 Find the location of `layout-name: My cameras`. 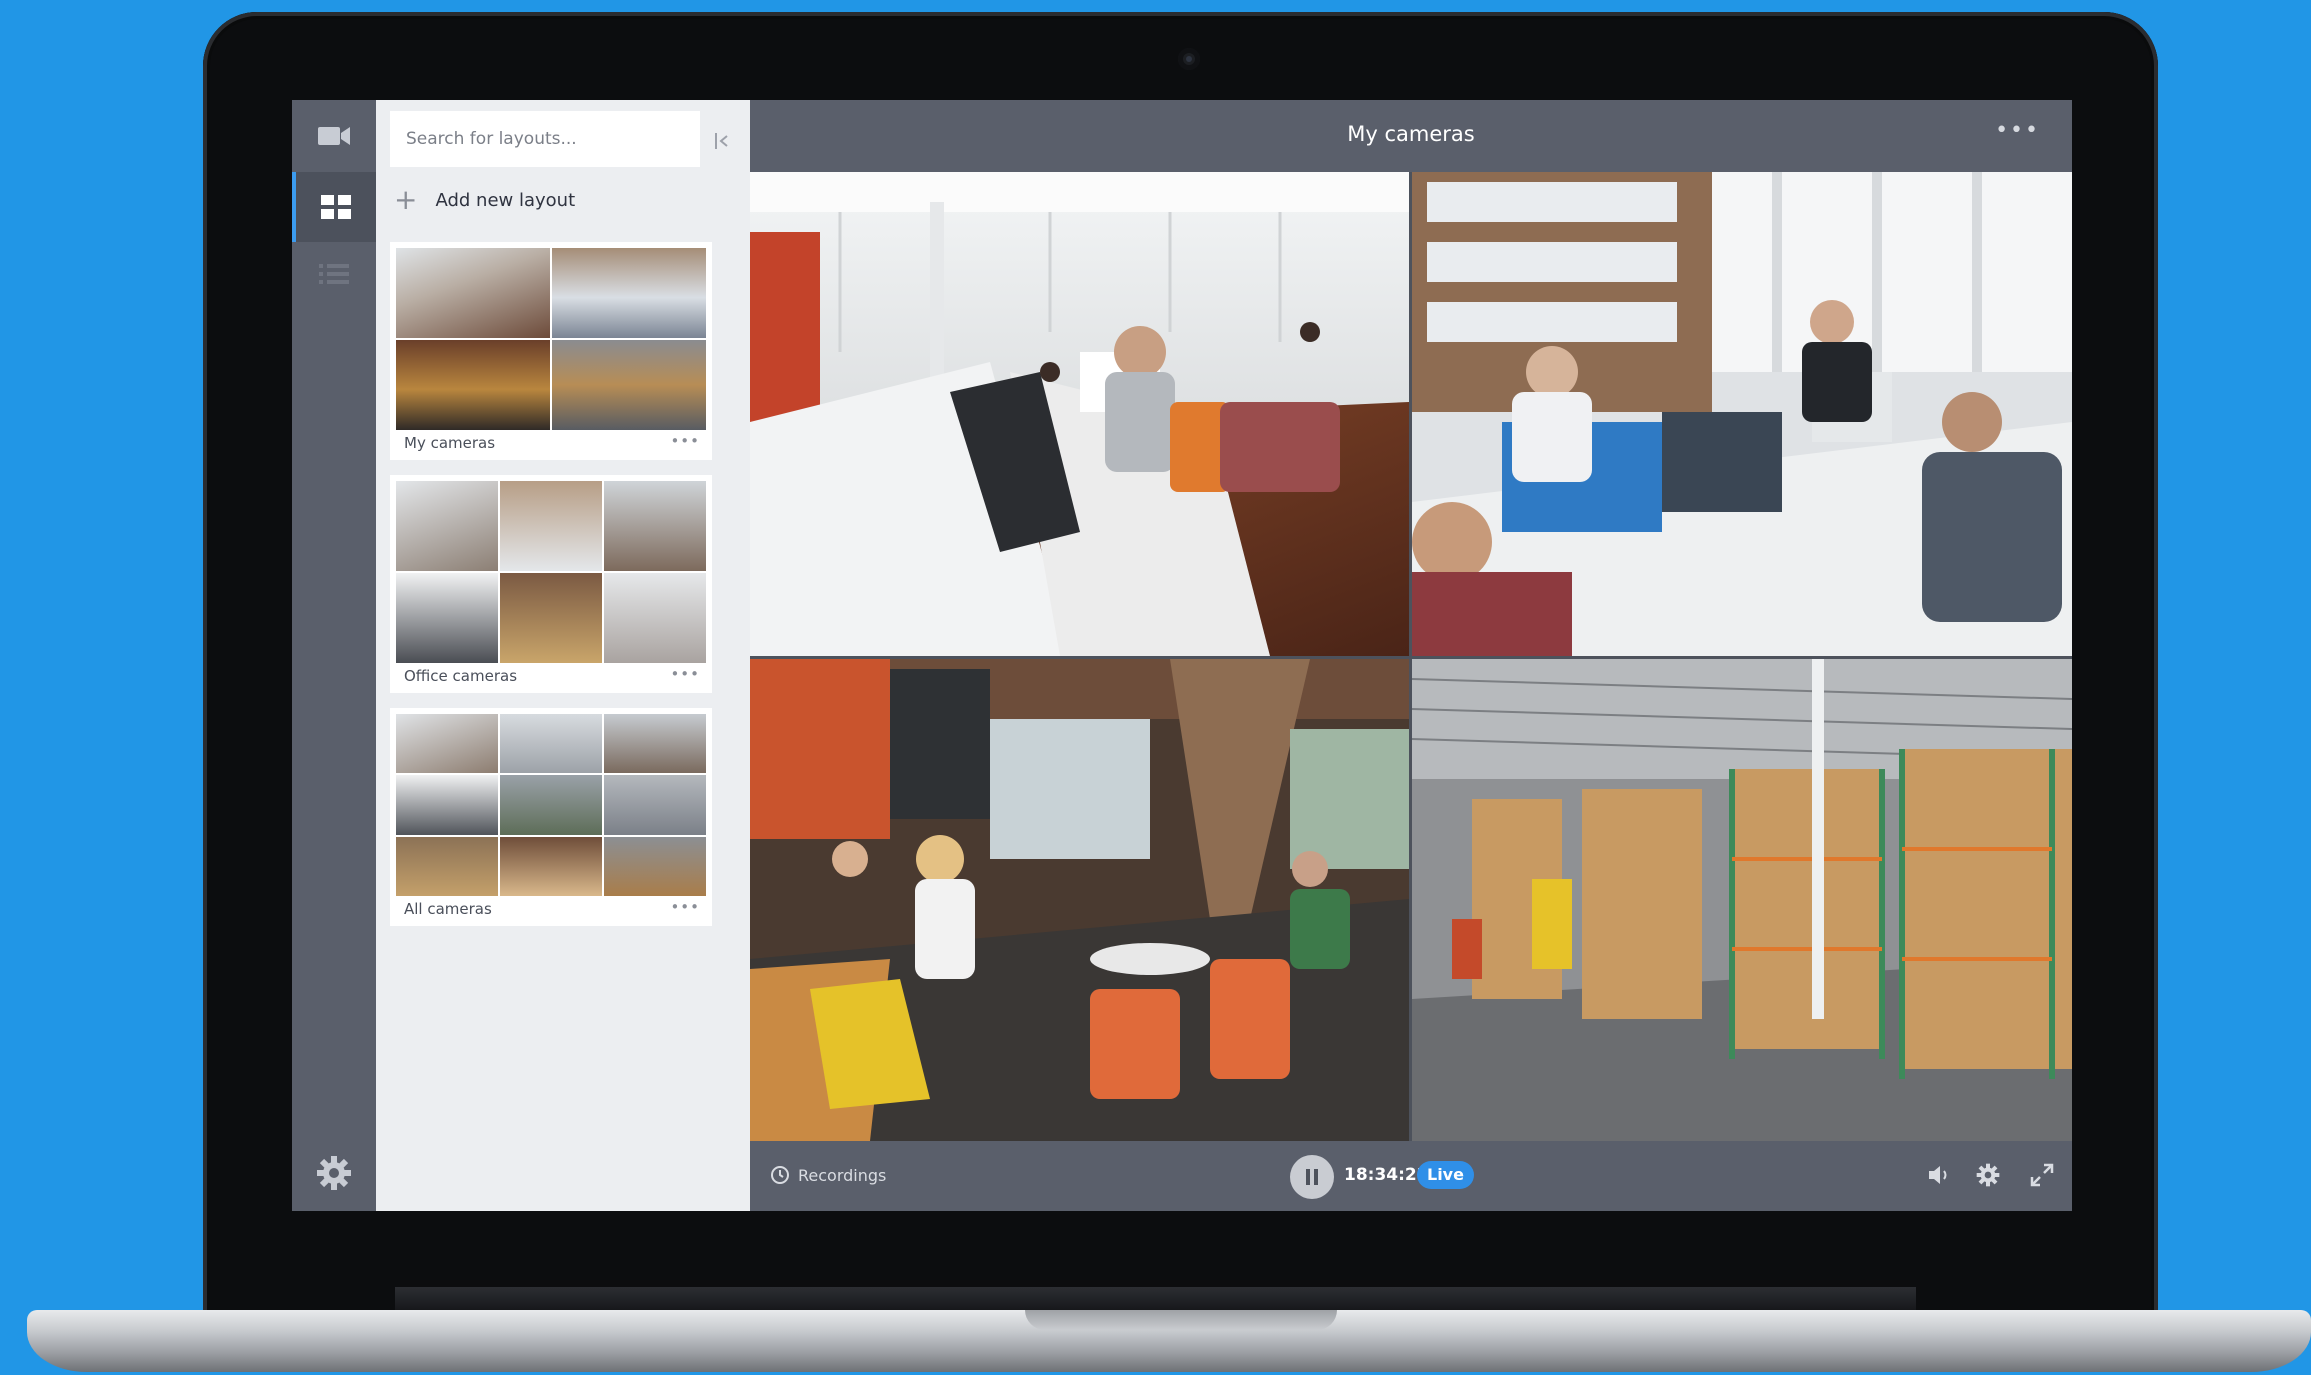

layout-name: My cameras is located at coordinates (450, 443).